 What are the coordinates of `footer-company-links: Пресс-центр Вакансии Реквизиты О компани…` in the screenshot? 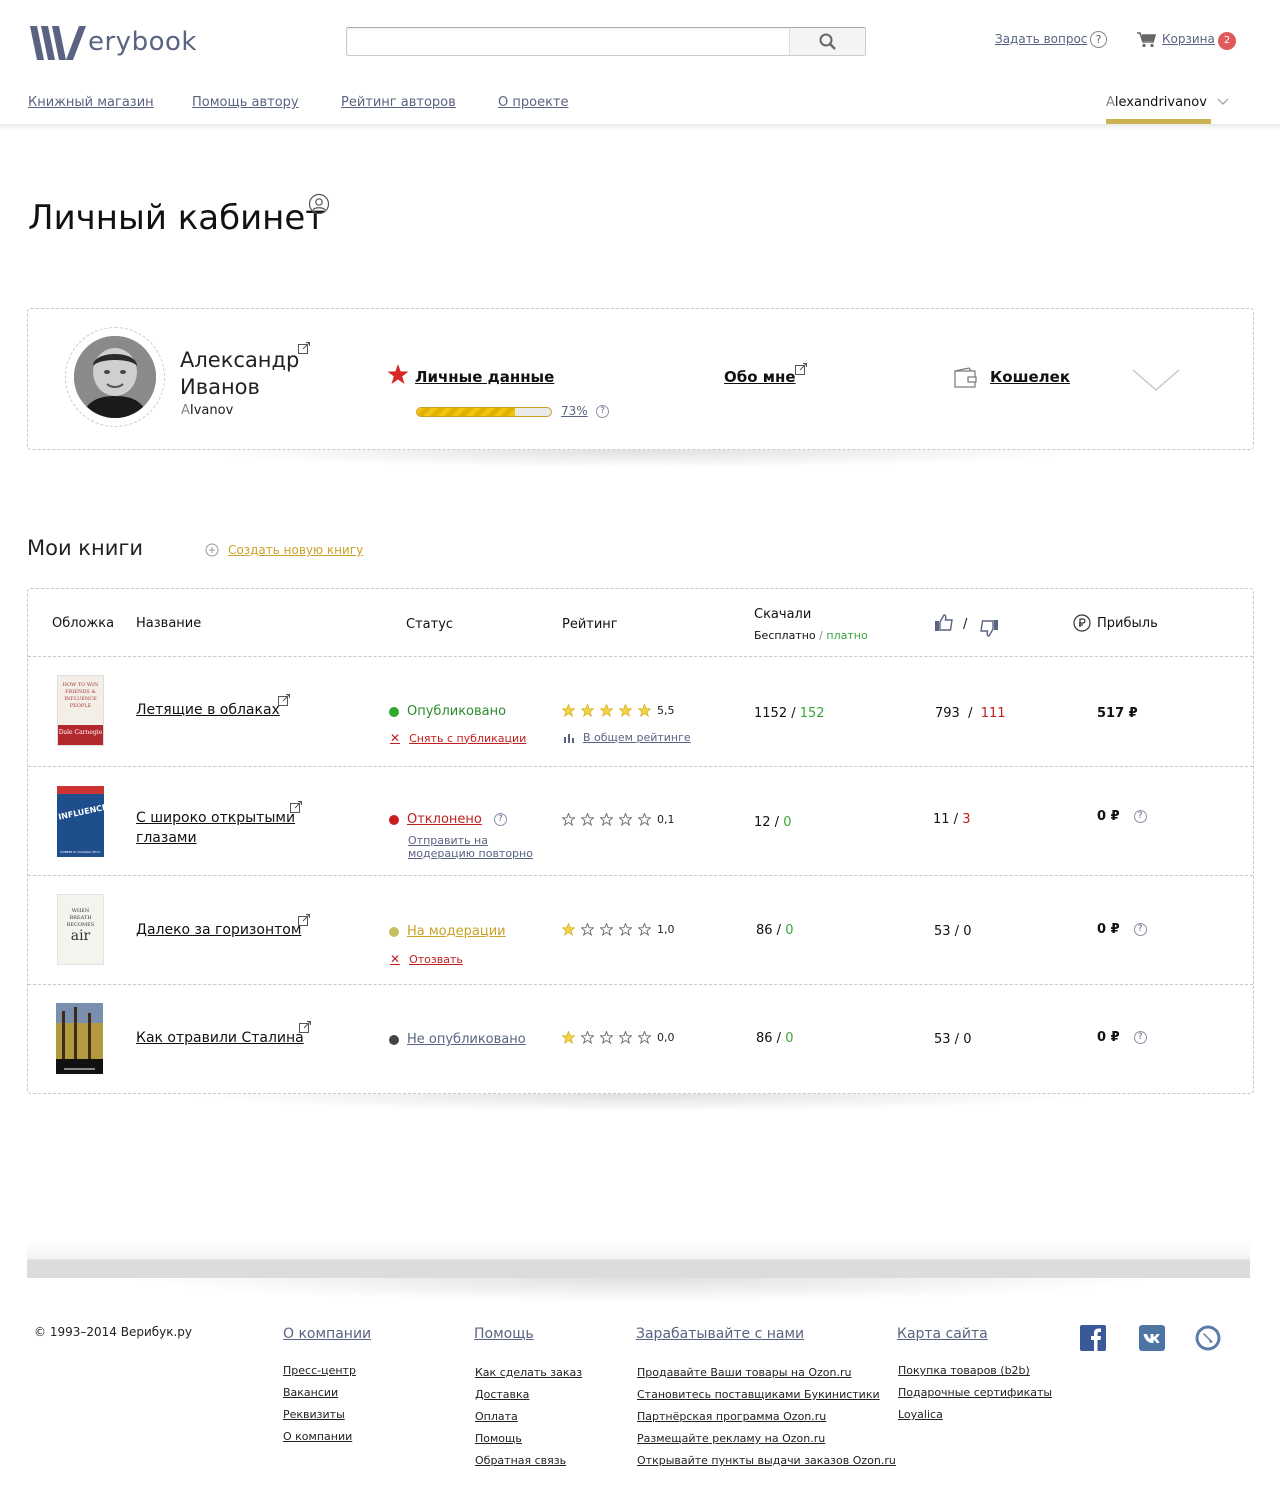 It's located at (319, 1404).